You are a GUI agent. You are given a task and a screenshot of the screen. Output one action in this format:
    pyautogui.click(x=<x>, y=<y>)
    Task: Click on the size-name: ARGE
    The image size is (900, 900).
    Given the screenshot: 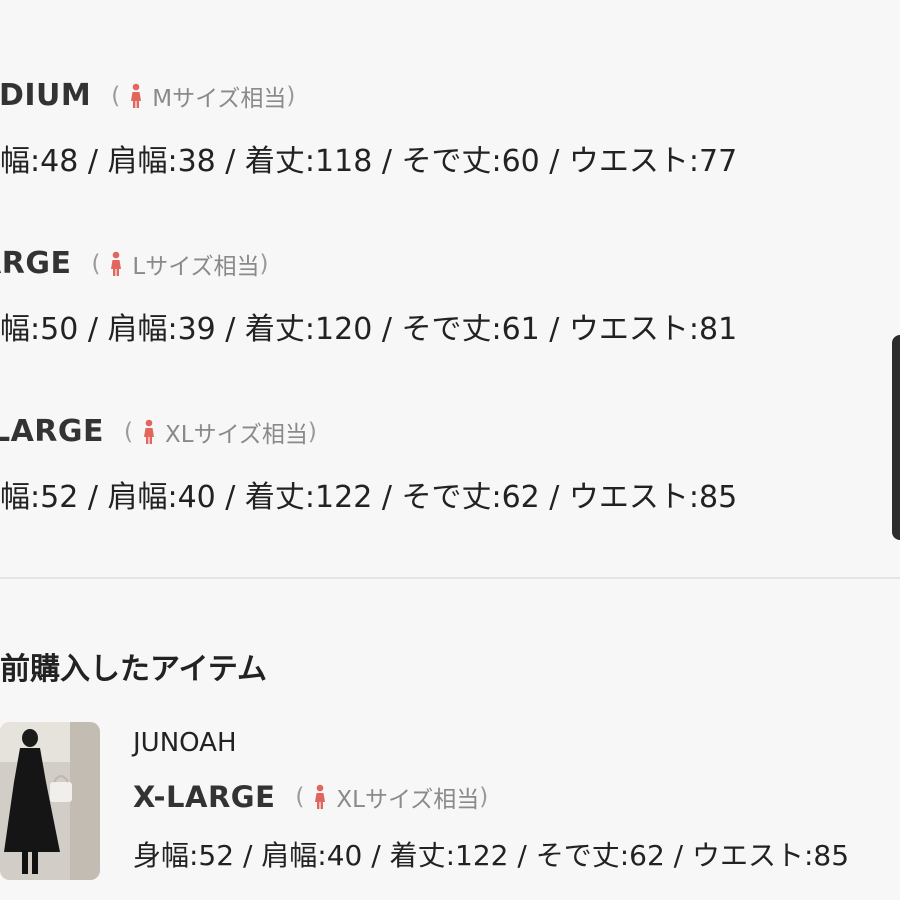 What is the action you would take?
    pyautogui.click(x=36, y=263)
    